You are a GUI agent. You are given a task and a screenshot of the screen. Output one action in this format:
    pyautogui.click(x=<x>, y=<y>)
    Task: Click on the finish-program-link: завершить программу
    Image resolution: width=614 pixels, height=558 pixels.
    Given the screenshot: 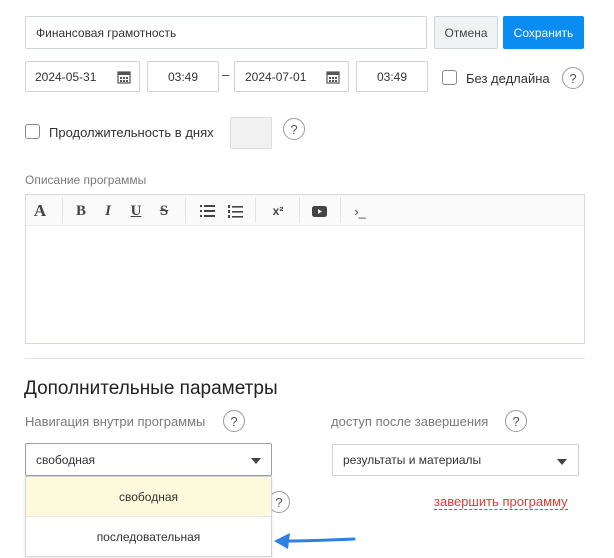 What is the action you would take?
    pyautogui.click(x=501, y=502)
    